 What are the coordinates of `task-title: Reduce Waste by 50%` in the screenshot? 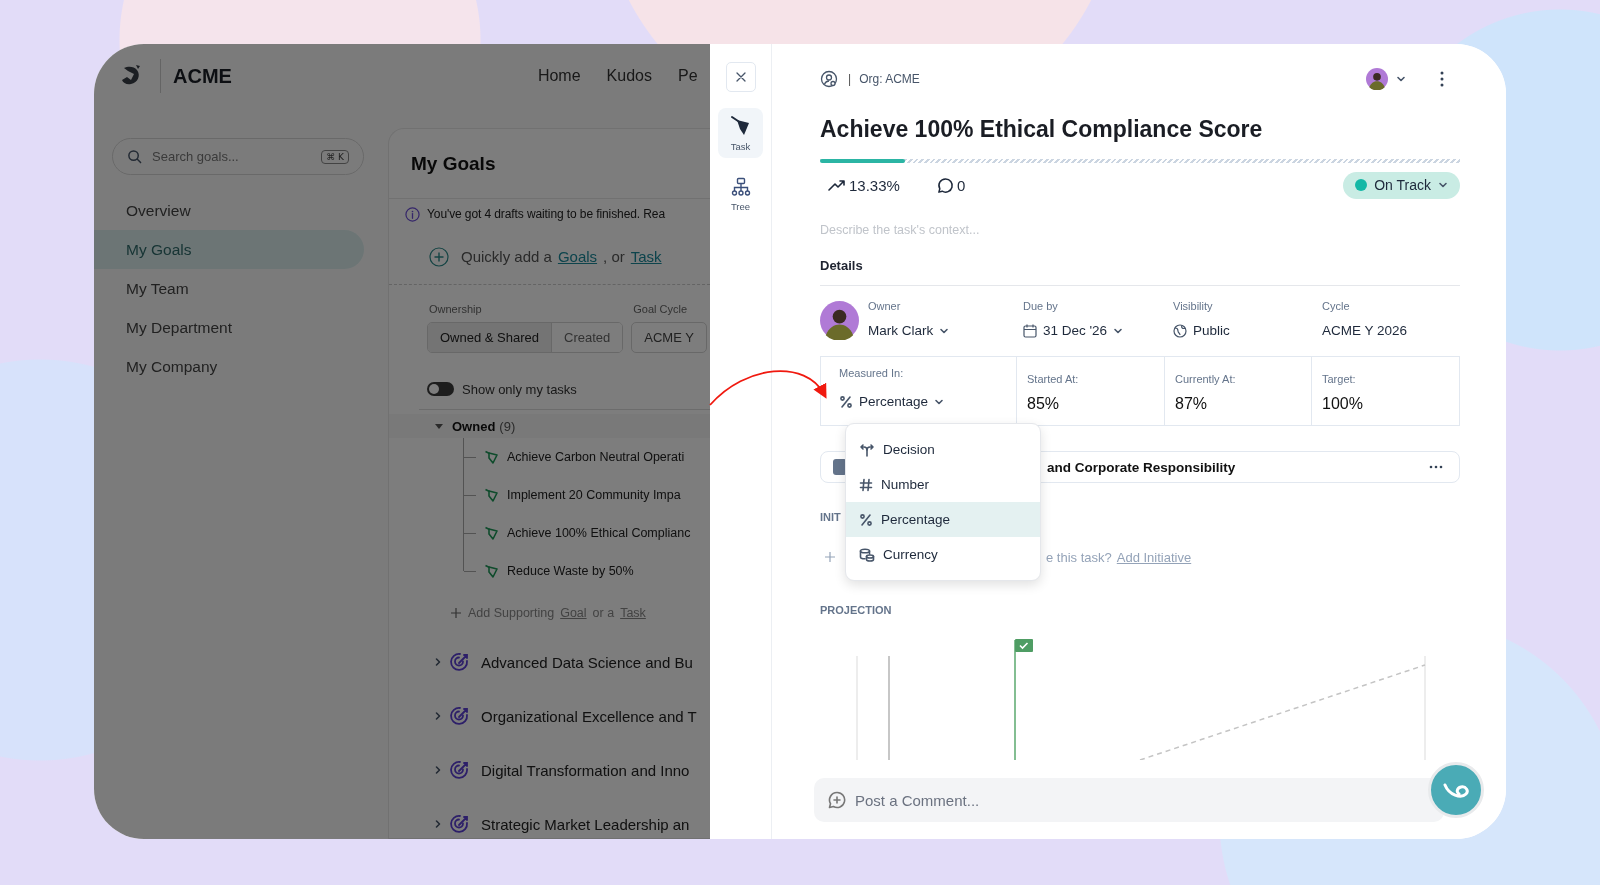 It's located at (570, 571).